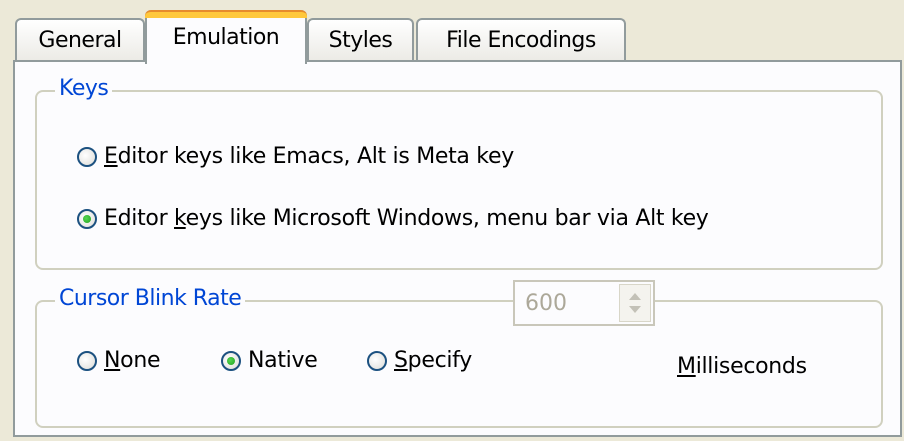 The image size is (904, 441). What do you see at coordinates (87, 156) in the screenshot?
I see `radio-emacs-keys-icon` at bounding box center [87, 156].